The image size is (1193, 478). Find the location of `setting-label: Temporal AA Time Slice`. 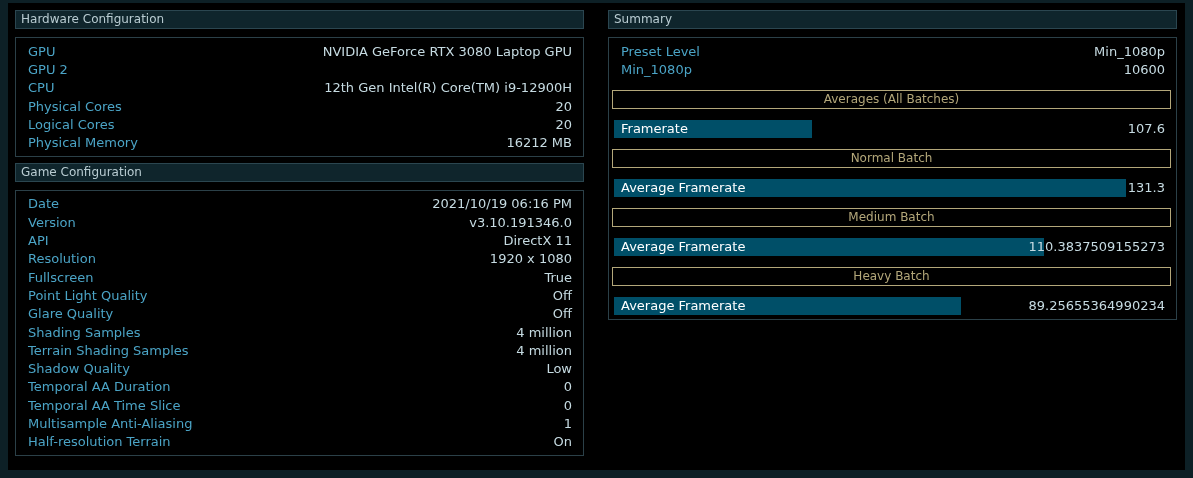

setting-label: Temporal AA Time Slice is located at coordinates (104, 405).